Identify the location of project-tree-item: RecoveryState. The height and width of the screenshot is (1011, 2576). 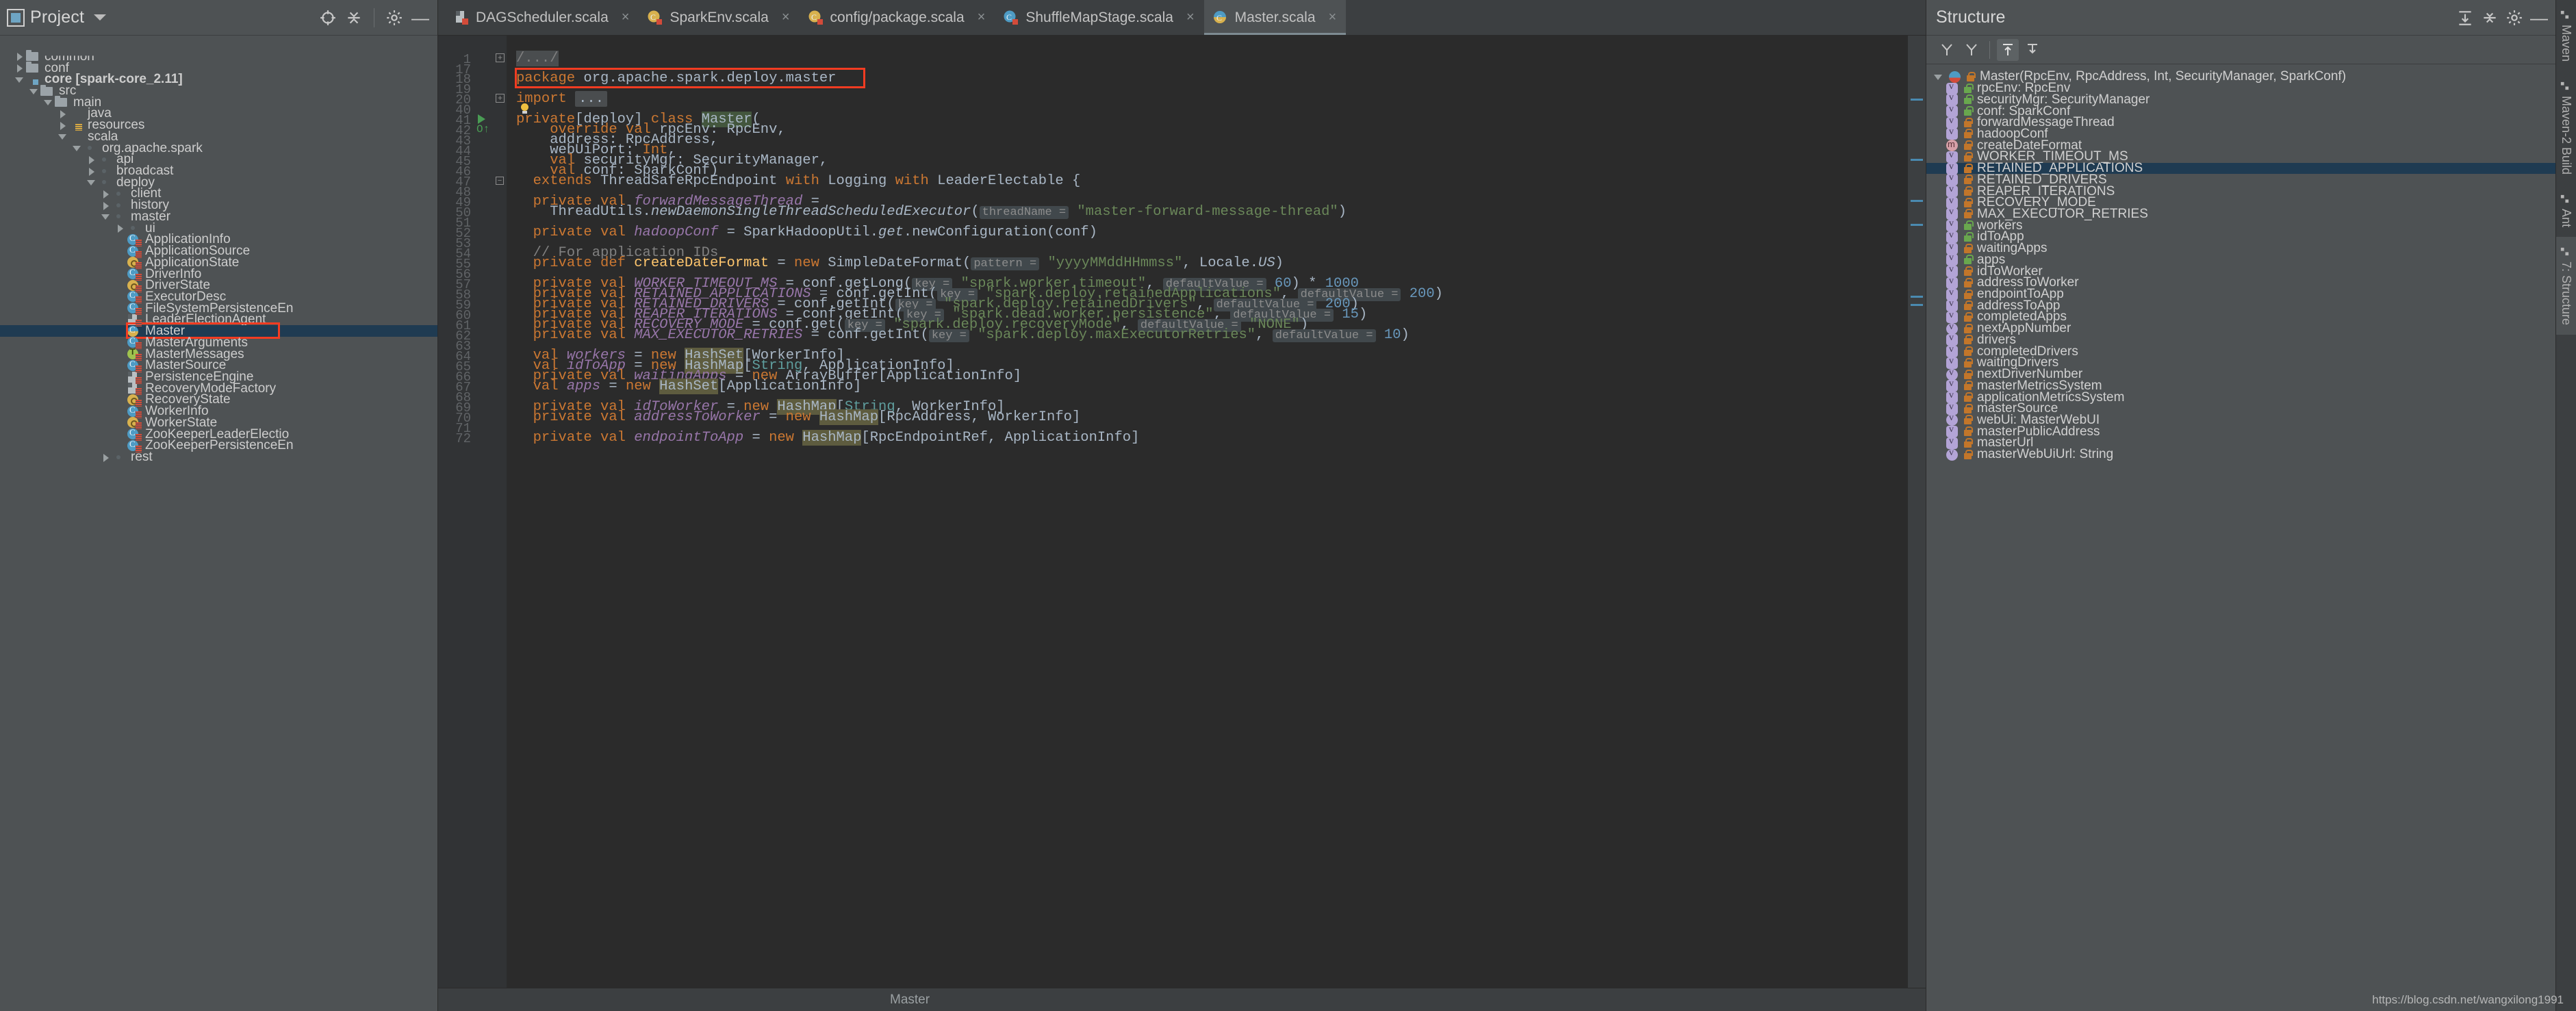
(218, 400).